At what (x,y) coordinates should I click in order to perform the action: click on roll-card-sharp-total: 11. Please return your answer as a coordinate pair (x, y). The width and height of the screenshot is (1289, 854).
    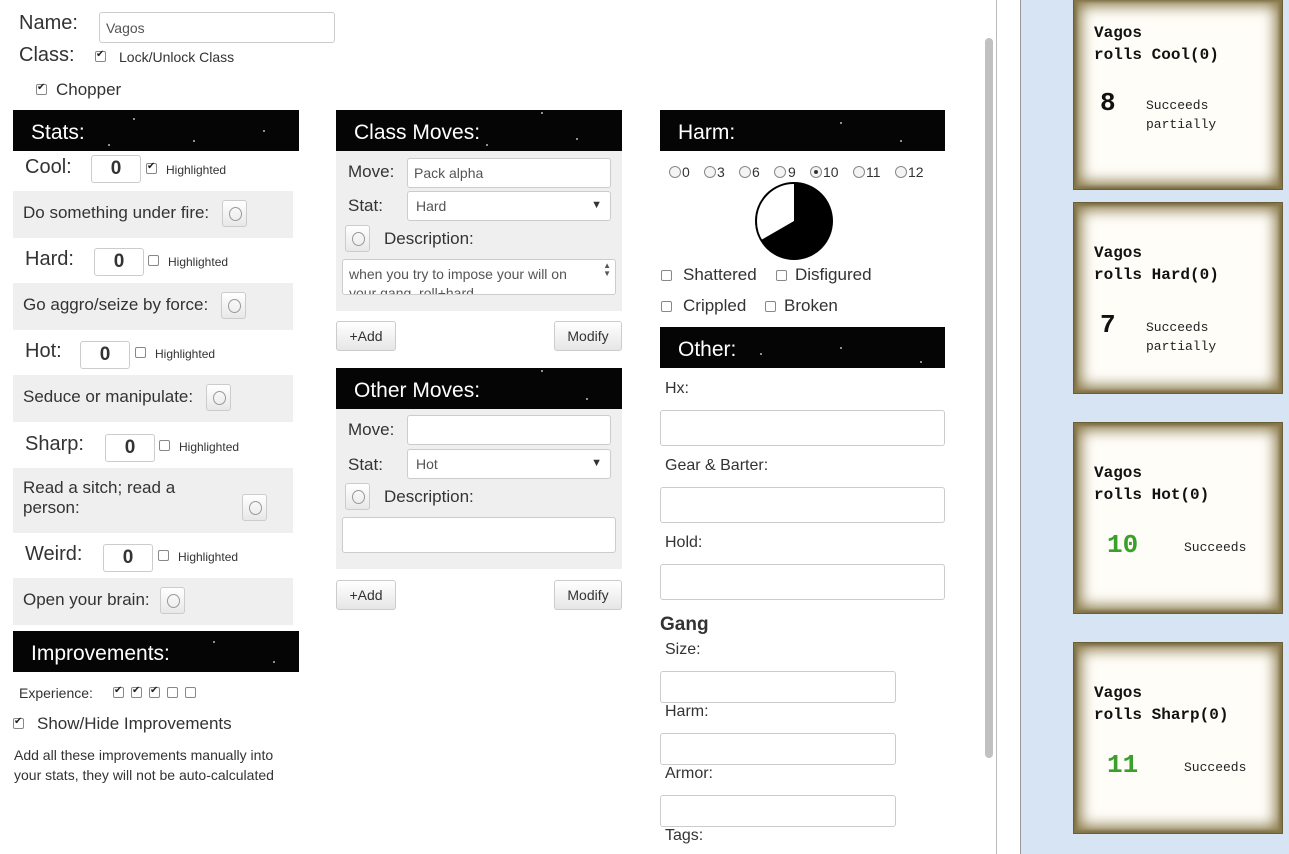
    Looking at the image, I should click on (1123, 765).